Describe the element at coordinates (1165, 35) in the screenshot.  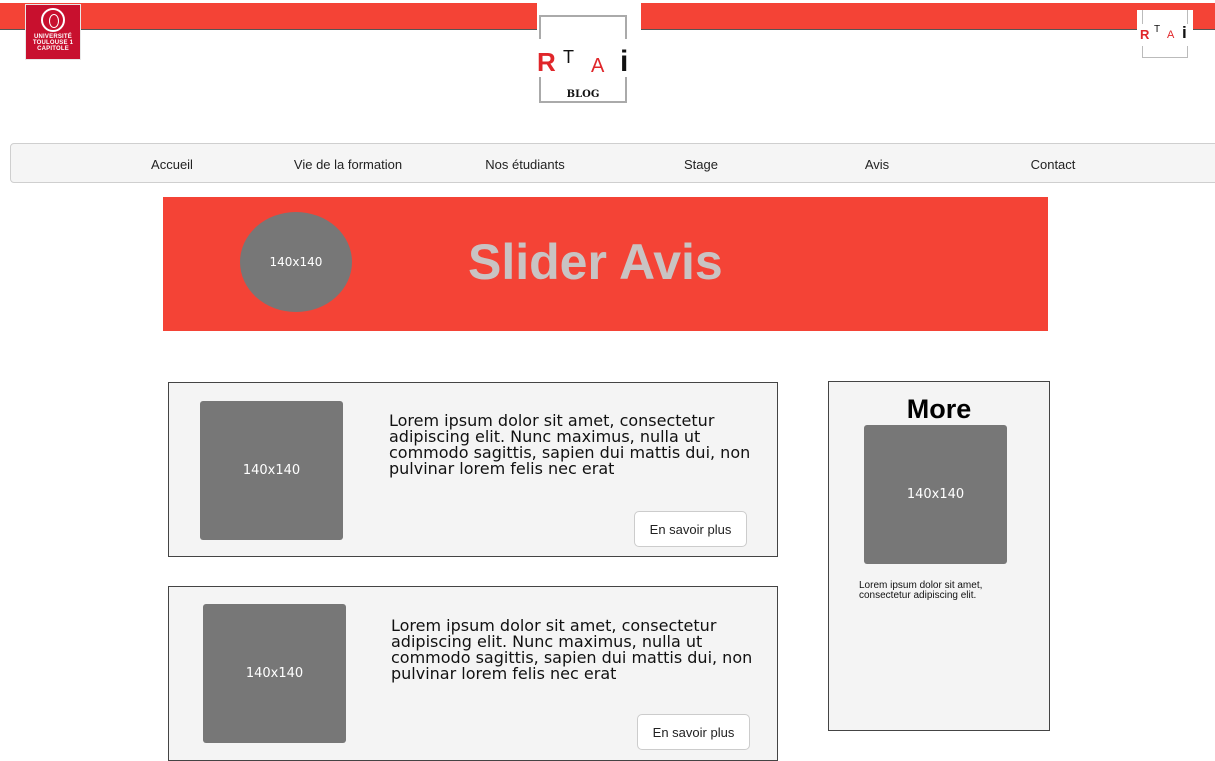
I see `rtai-small-logo: R T A i` at that location.